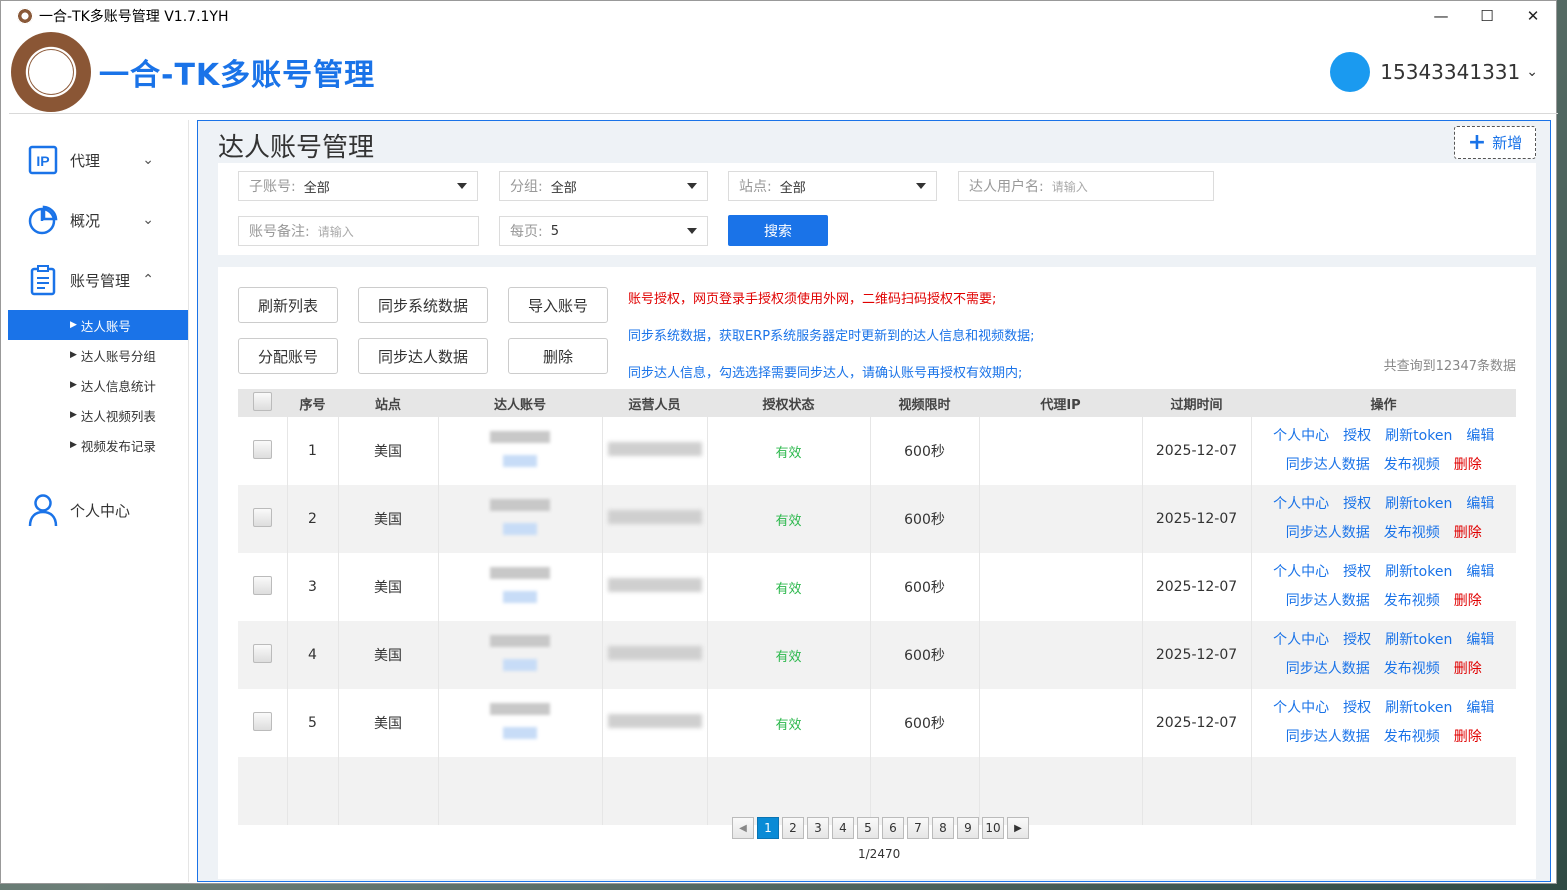 Image resolution: width=1567 pixels, height=890 pixels. What do you see at coordinates (98, 510) in the screenshot?
I see `sidebar-item-personal-center: 个人中心` at bounding box center [98, 510].